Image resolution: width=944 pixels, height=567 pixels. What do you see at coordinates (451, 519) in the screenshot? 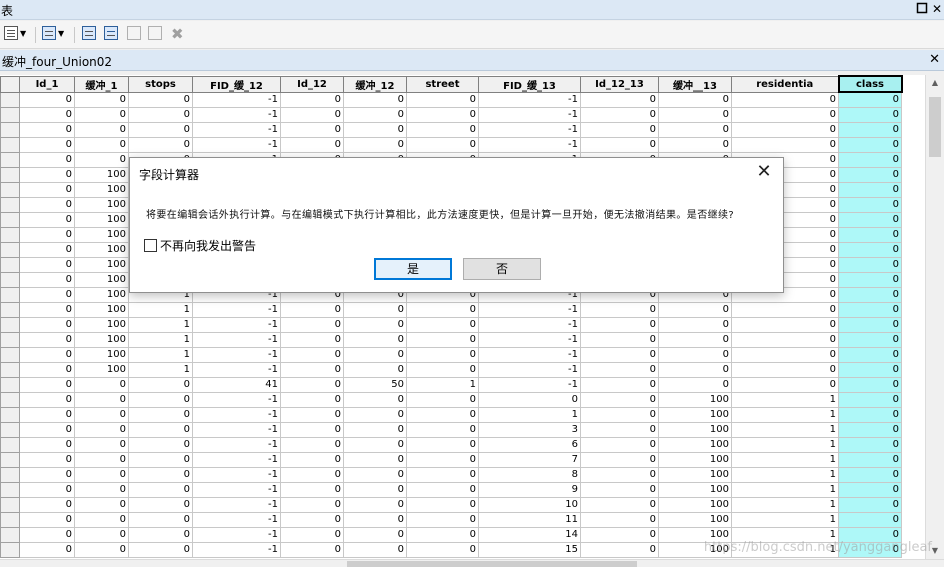
I see `table-row: 0 0 0 -1 0 0 0 11 0 100 1 0` at bounding box center [451, 519].